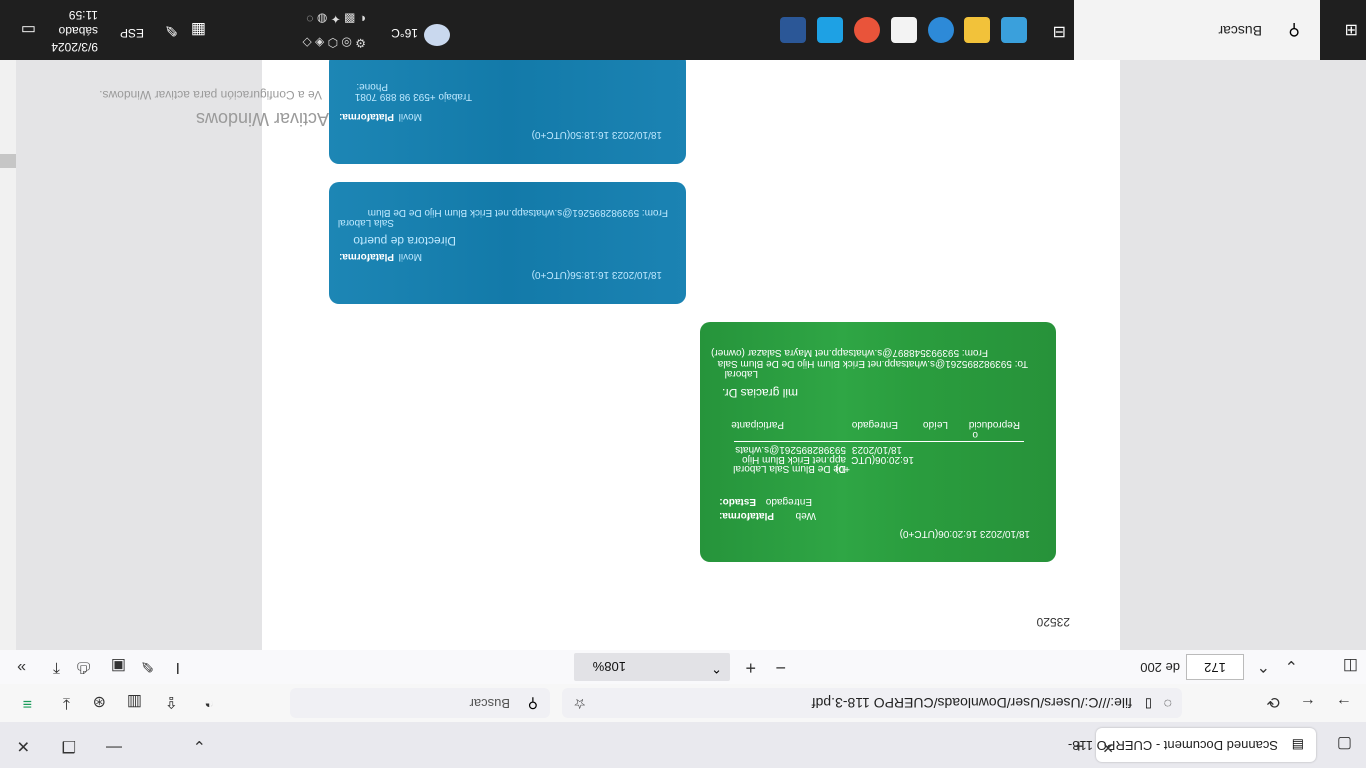 The image size is (1366, 768). What do you see at coordinates (867, 30) in the screenshot?
I see `chrome-icon` at bounding box center [867, 30].